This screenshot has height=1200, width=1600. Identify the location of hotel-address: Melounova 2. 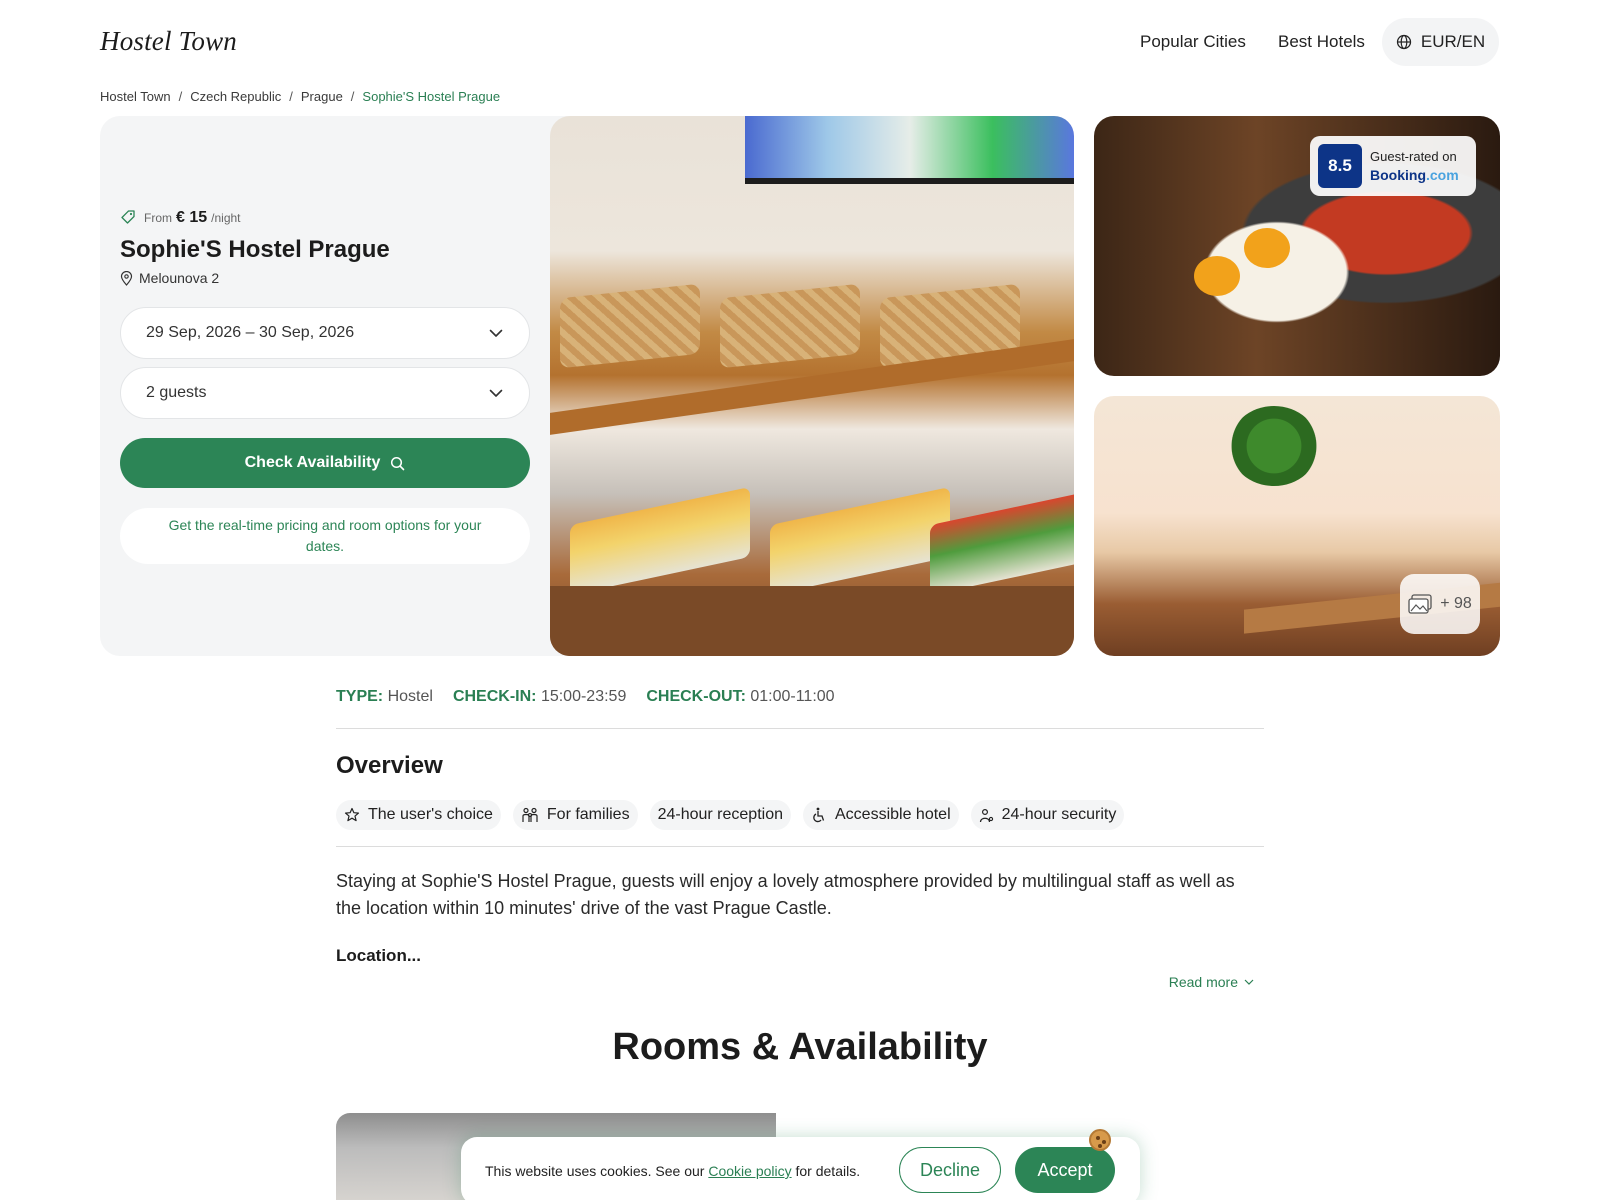
(169, 278).